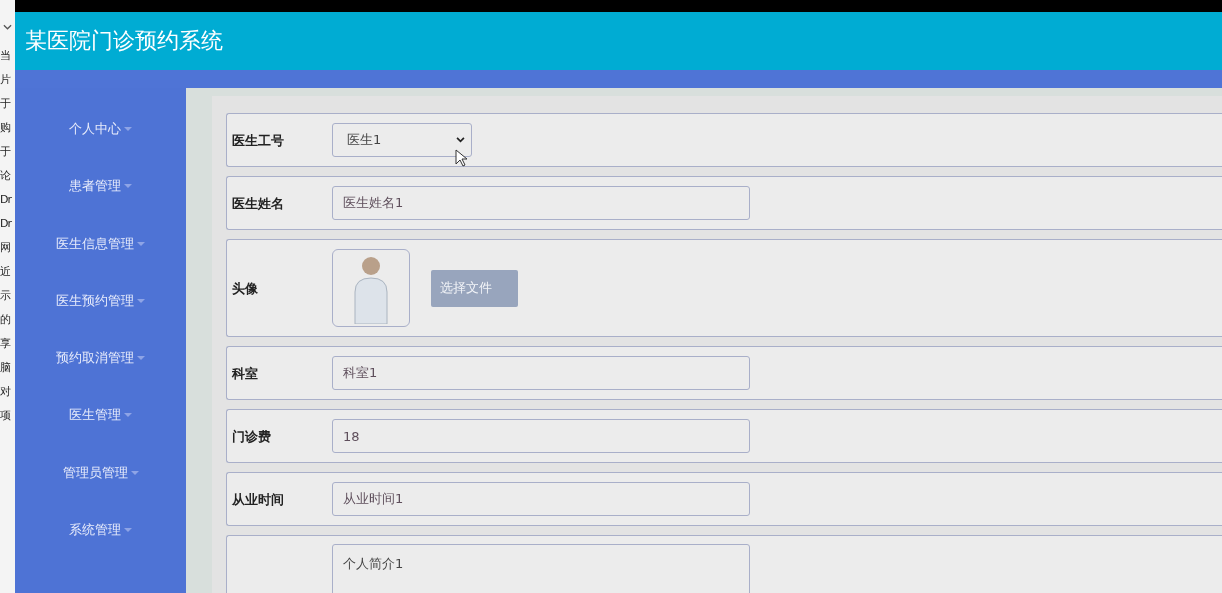 The height and width of the screenshot is (593, 1222). I want to click on field-label: 门诊费, so click(251, 436).